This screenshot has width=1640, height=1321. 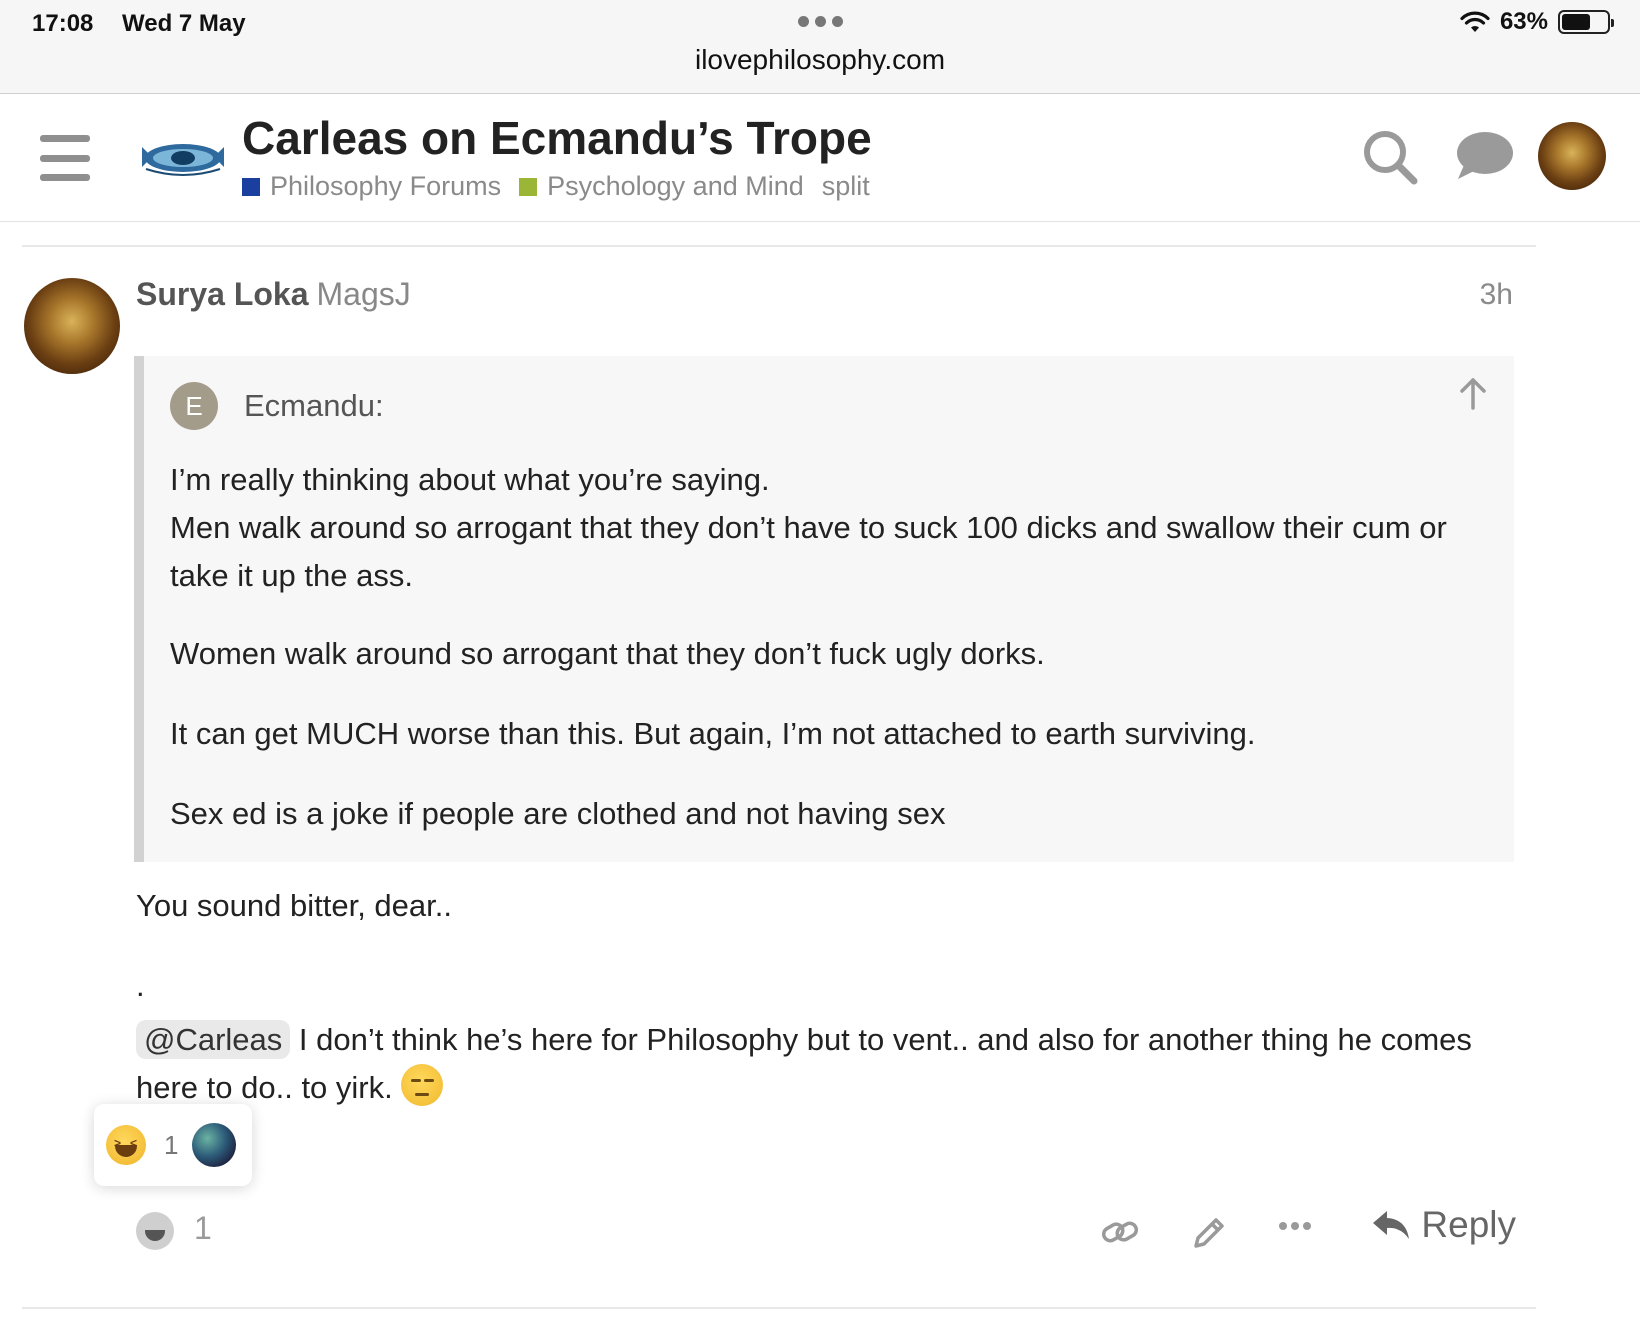 I want to click on category-label: Psychology and Mind, so click(x=675, y=186).